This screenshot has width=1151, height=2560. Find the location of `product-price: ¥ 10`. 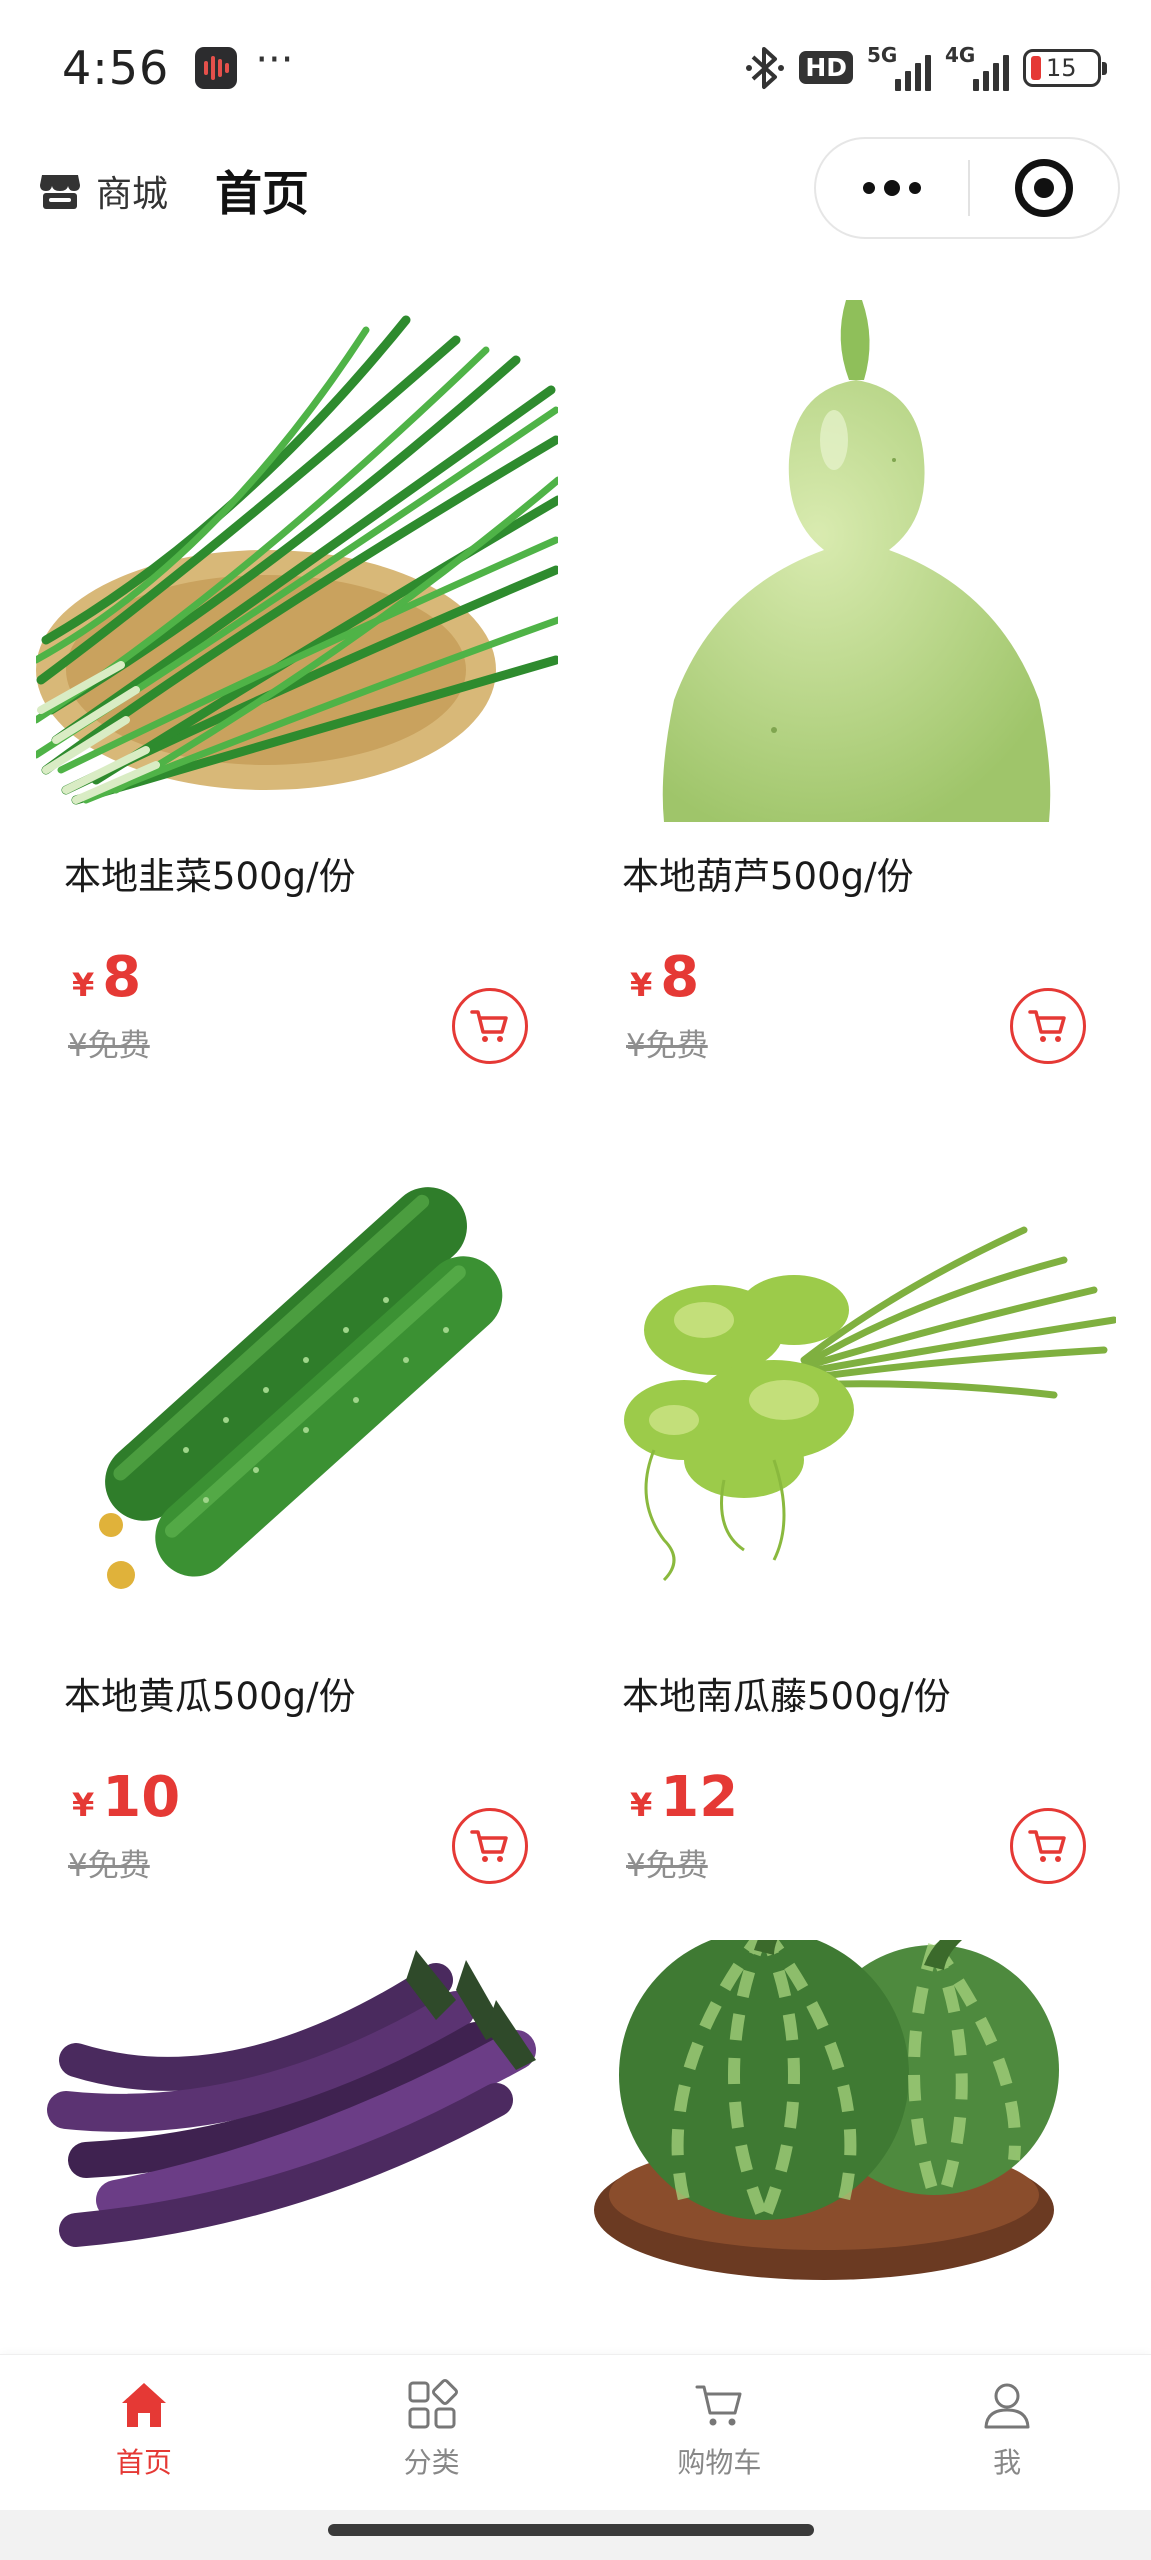

product-price: ¥ 10 is located at coordinates (126, 1798).